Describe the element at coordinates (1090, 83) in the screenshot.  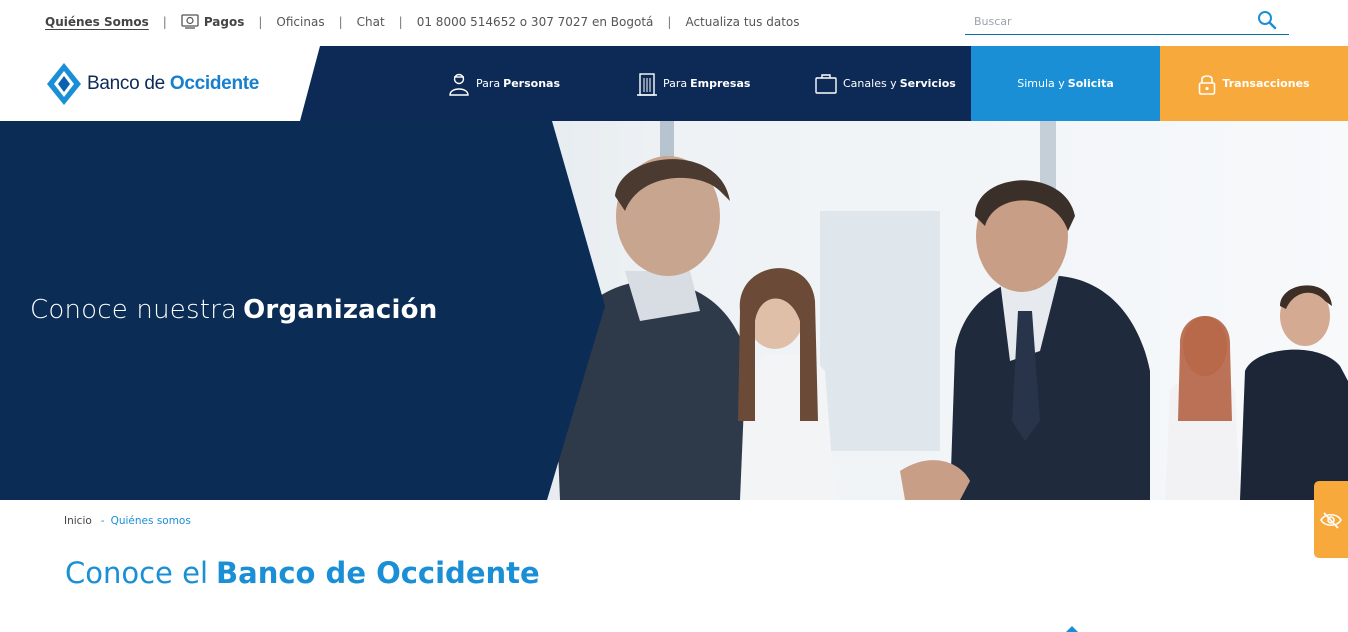
I see `nav-simula-bold: Solicita` at that location.